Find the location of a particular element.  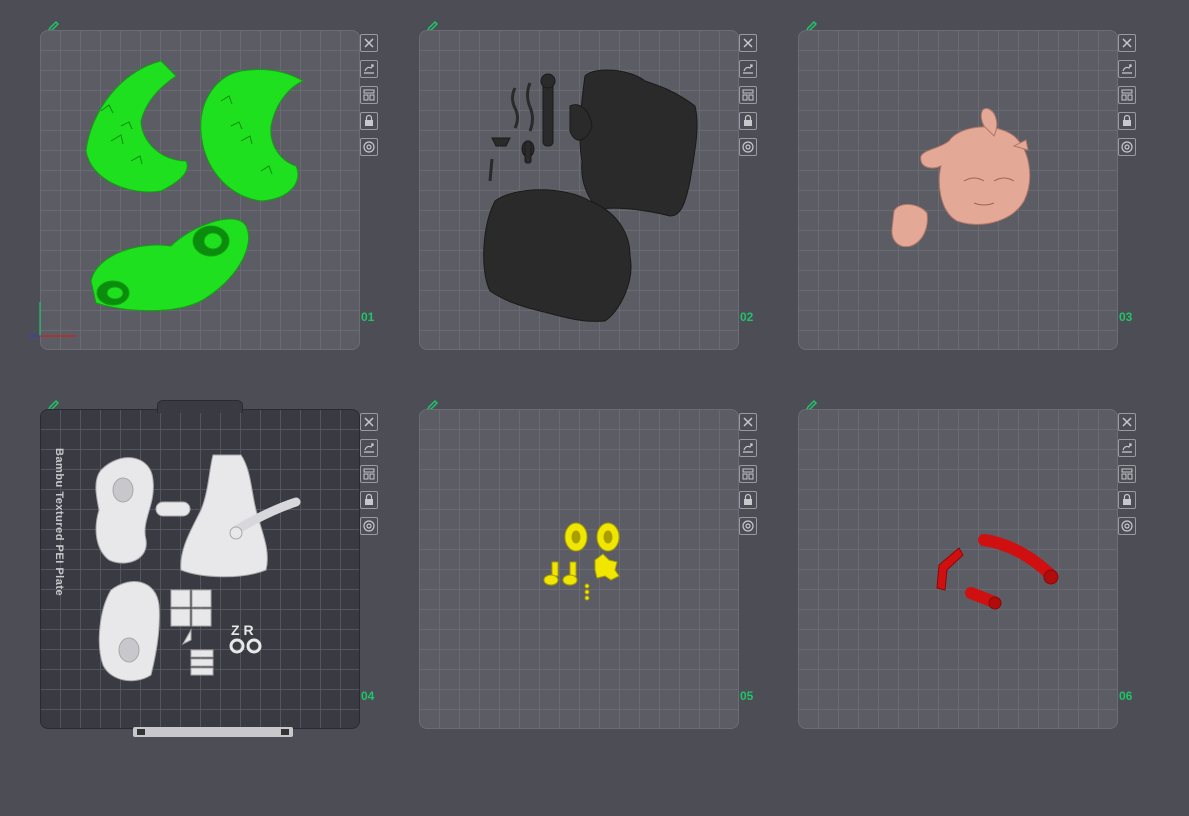

axis-indicator-icon is located at coordinates (52, 319).